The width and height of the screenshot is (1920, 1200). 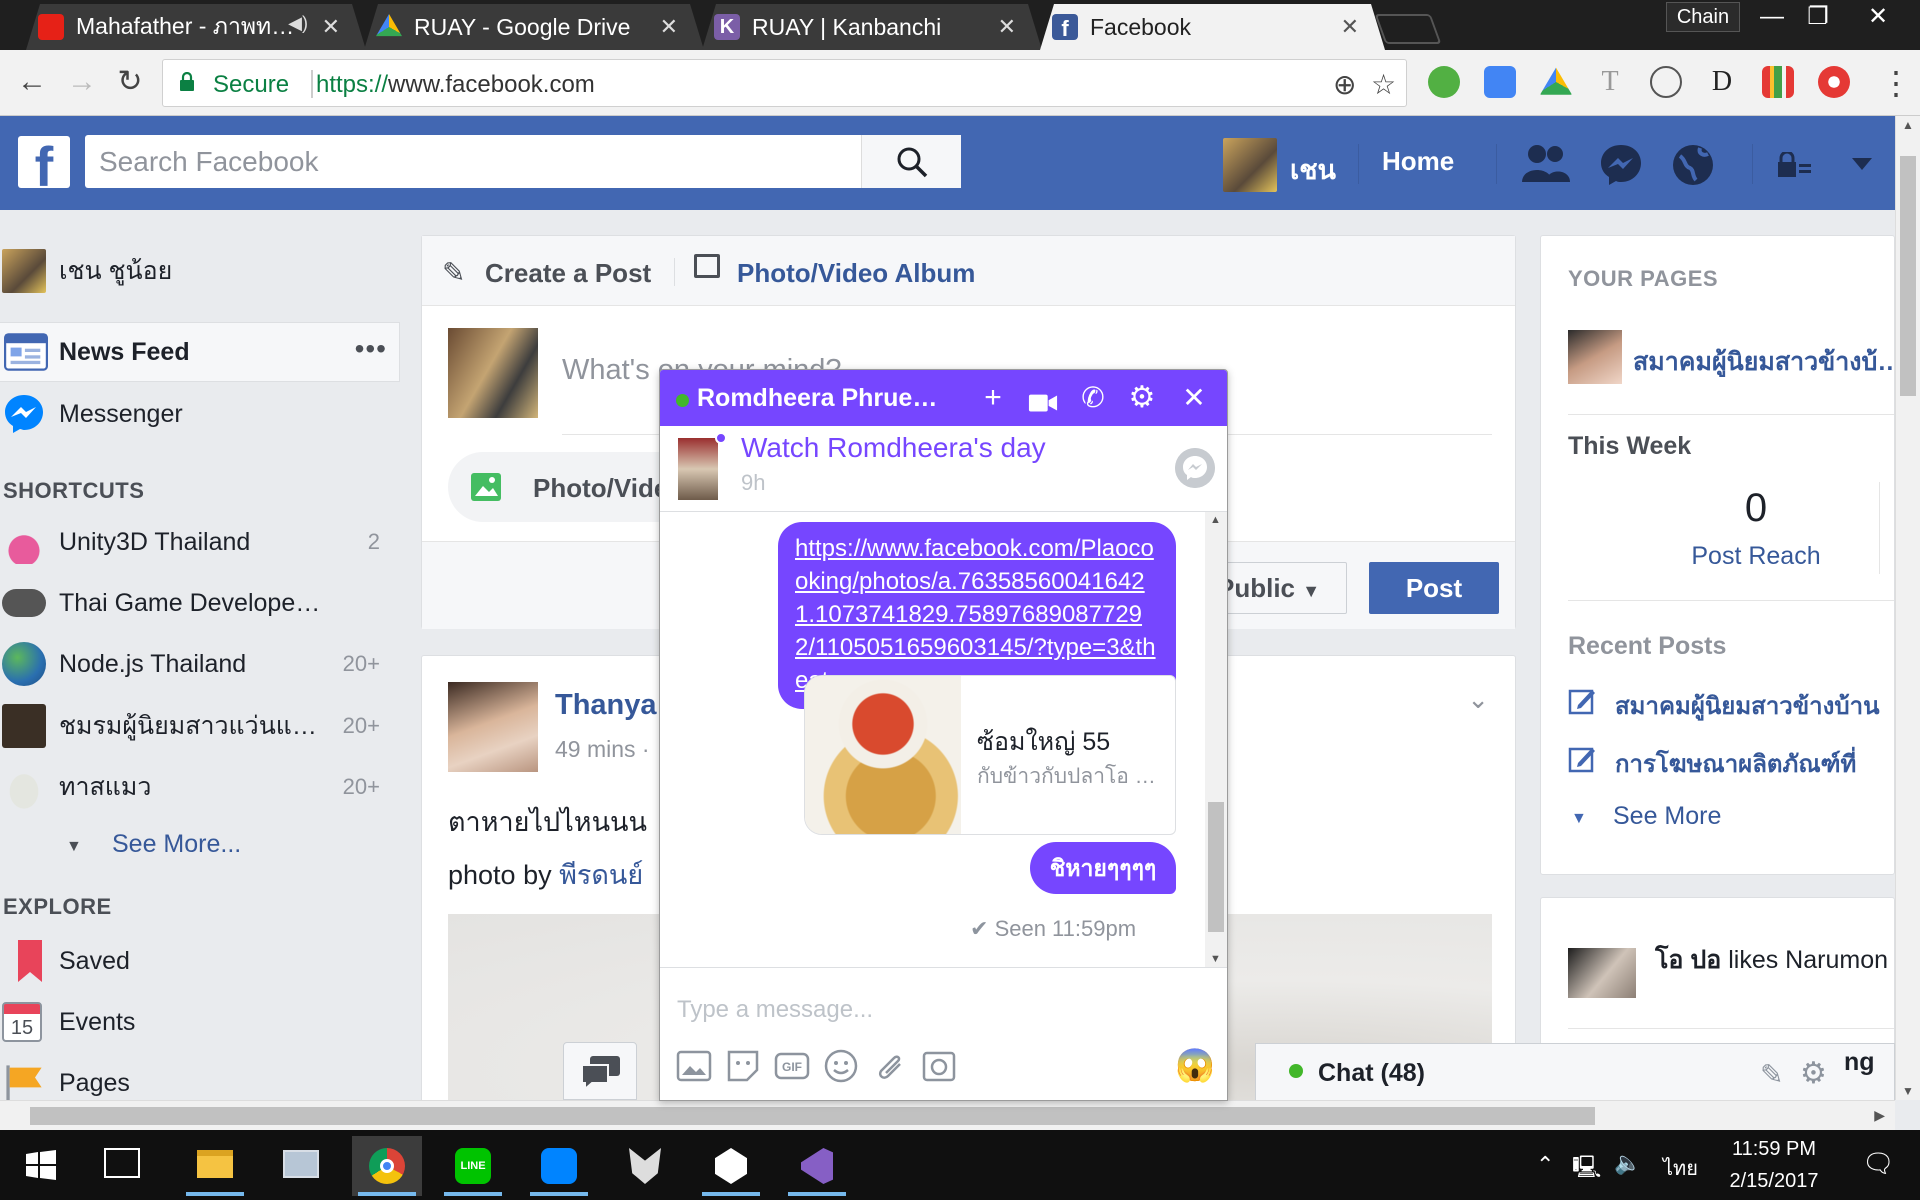 What do you see at coordinates (1546, 163) in the screenshot?
I see `friend-requests-icon` at bounding box center [1546, 163].